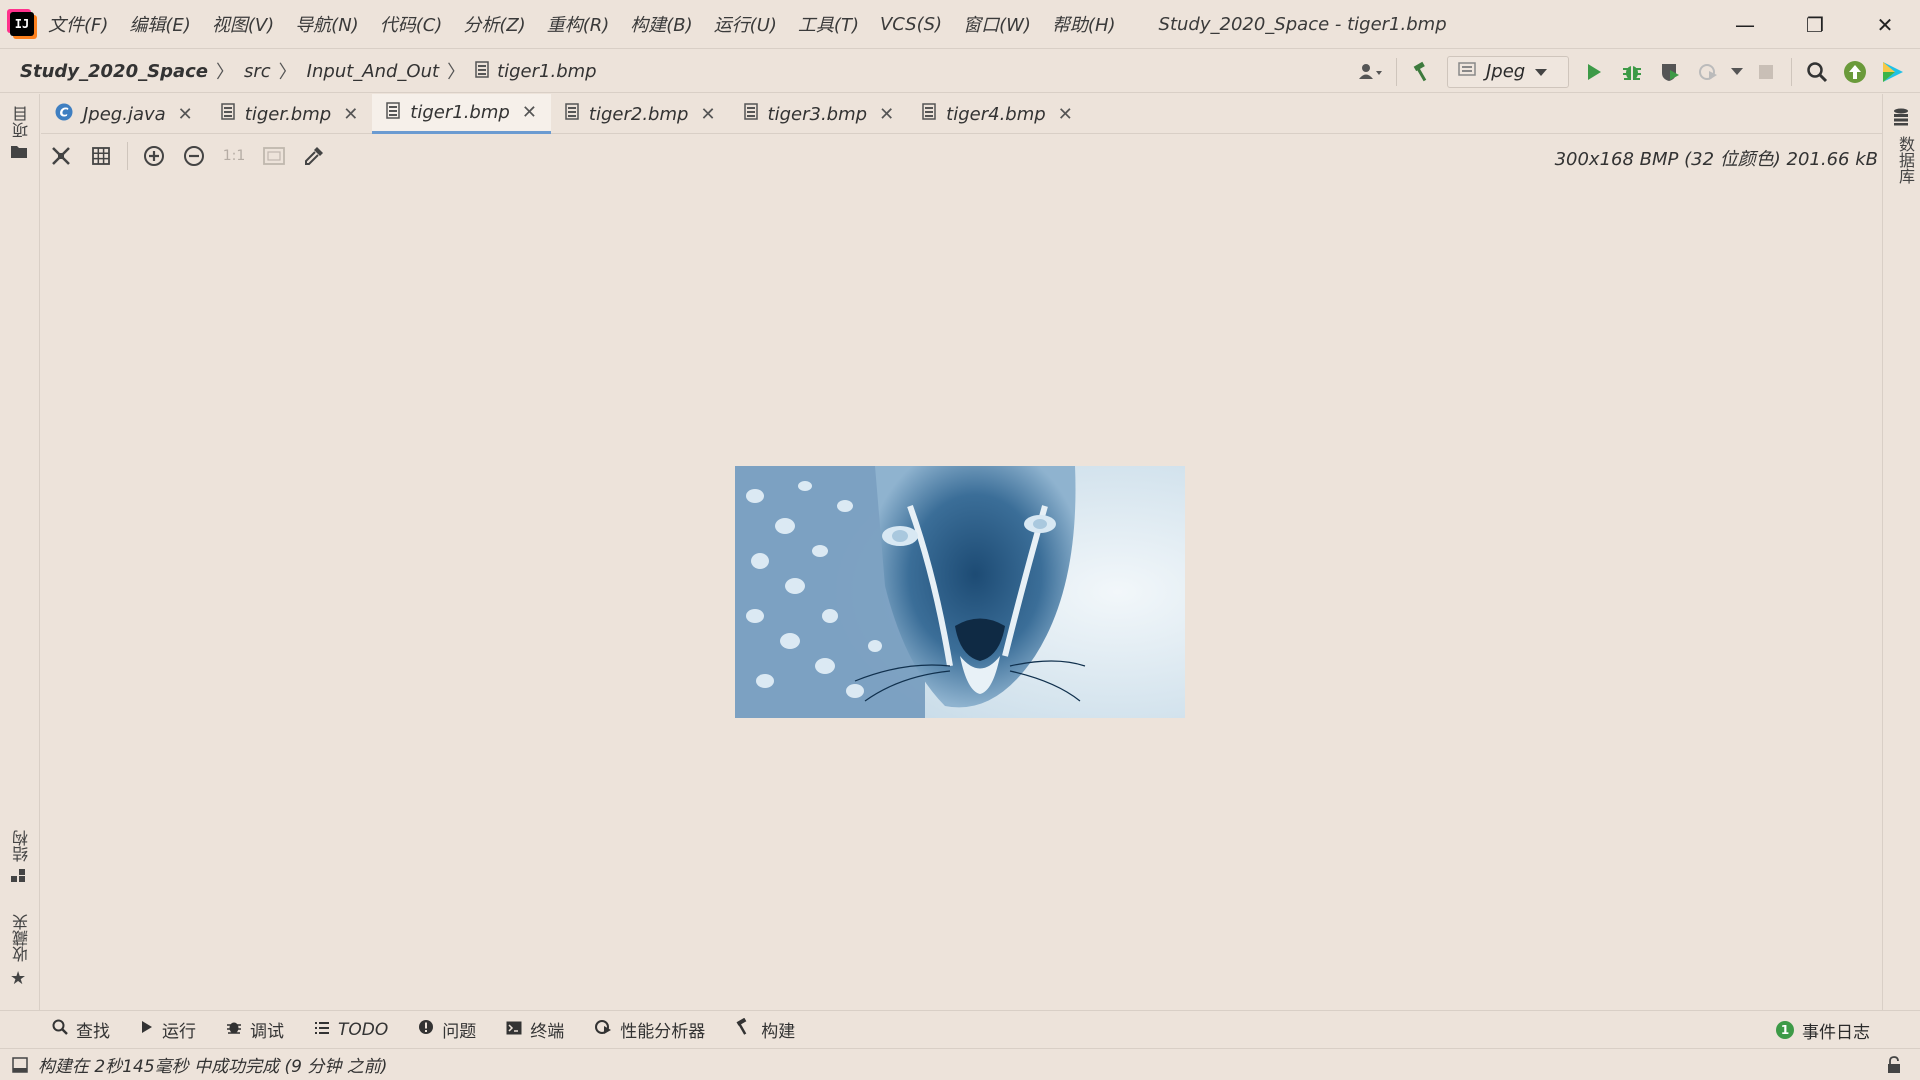 The height and width of the screenshot is (1080, 1920). Describe the element at coordinates (257, 71) in the screenshot. I see `breadcrumb-src: src` at that location.